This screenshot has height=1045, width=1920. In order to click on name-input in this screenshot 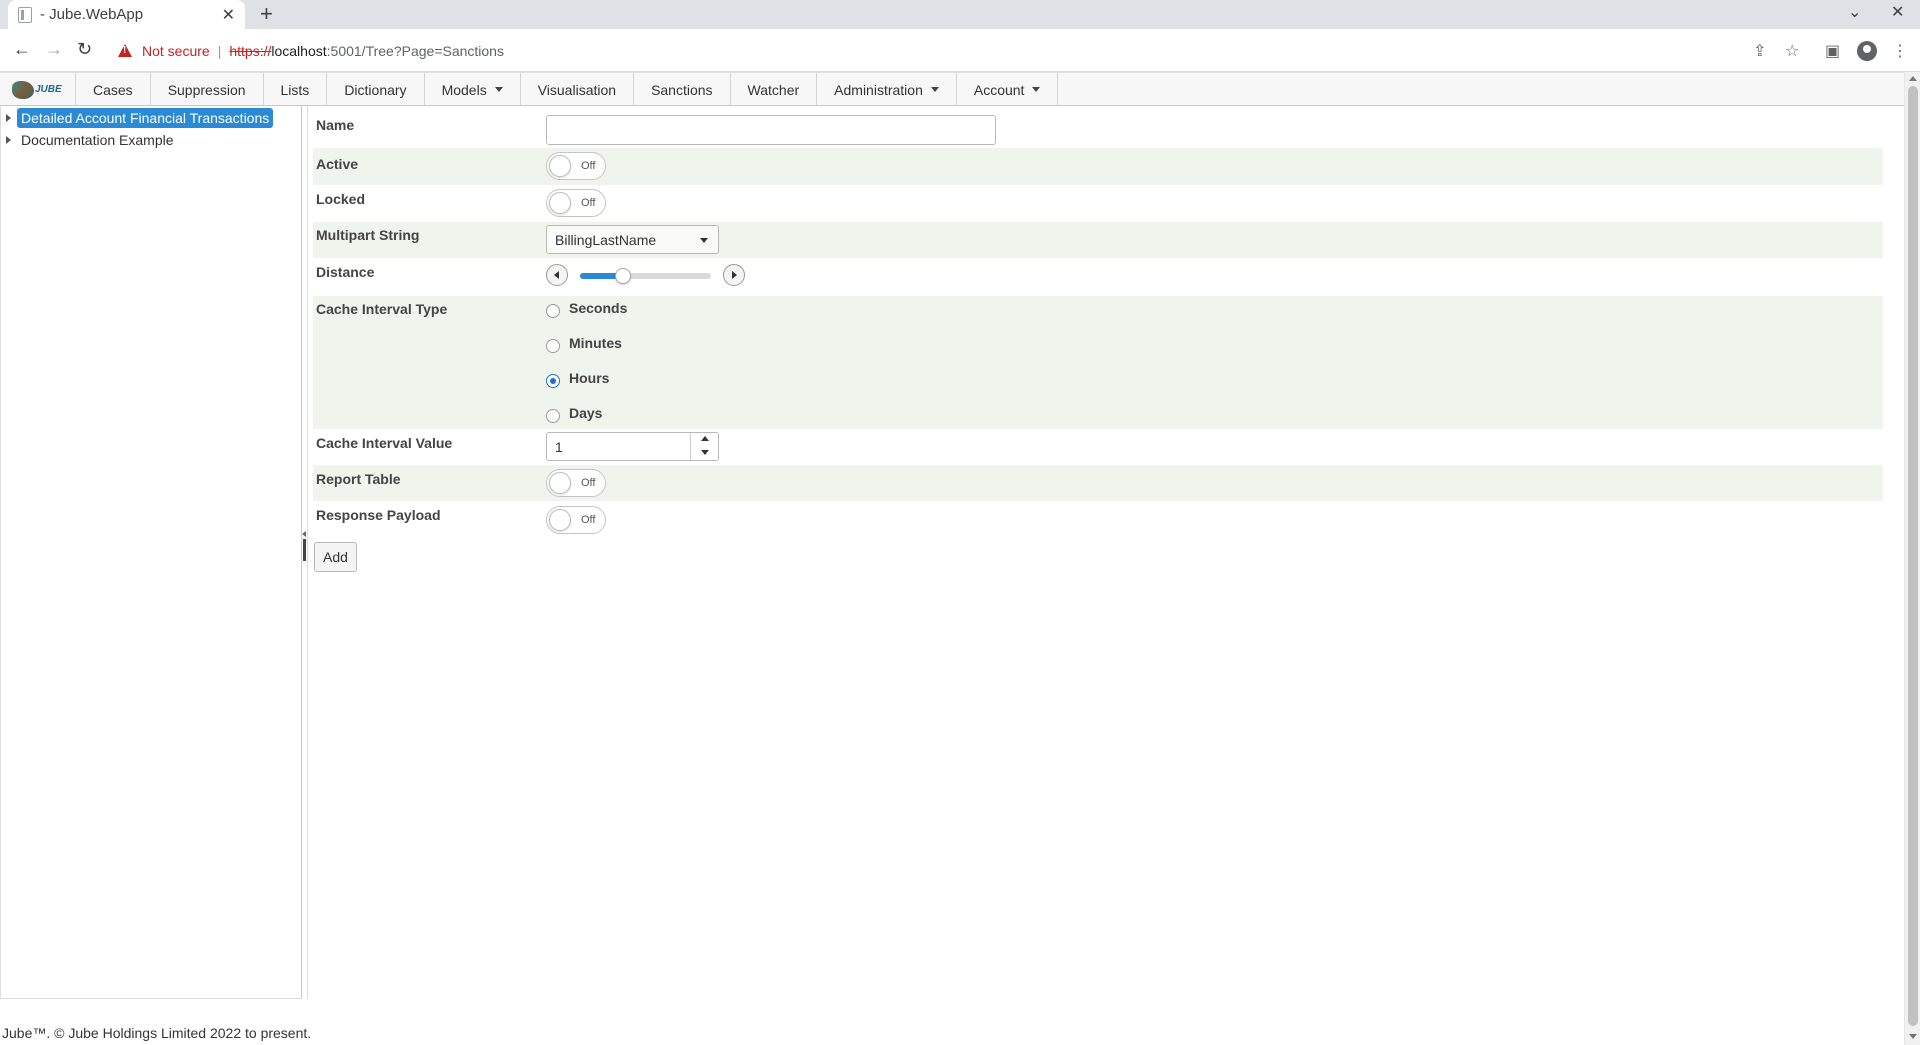, I will do `click(771, 130)`.